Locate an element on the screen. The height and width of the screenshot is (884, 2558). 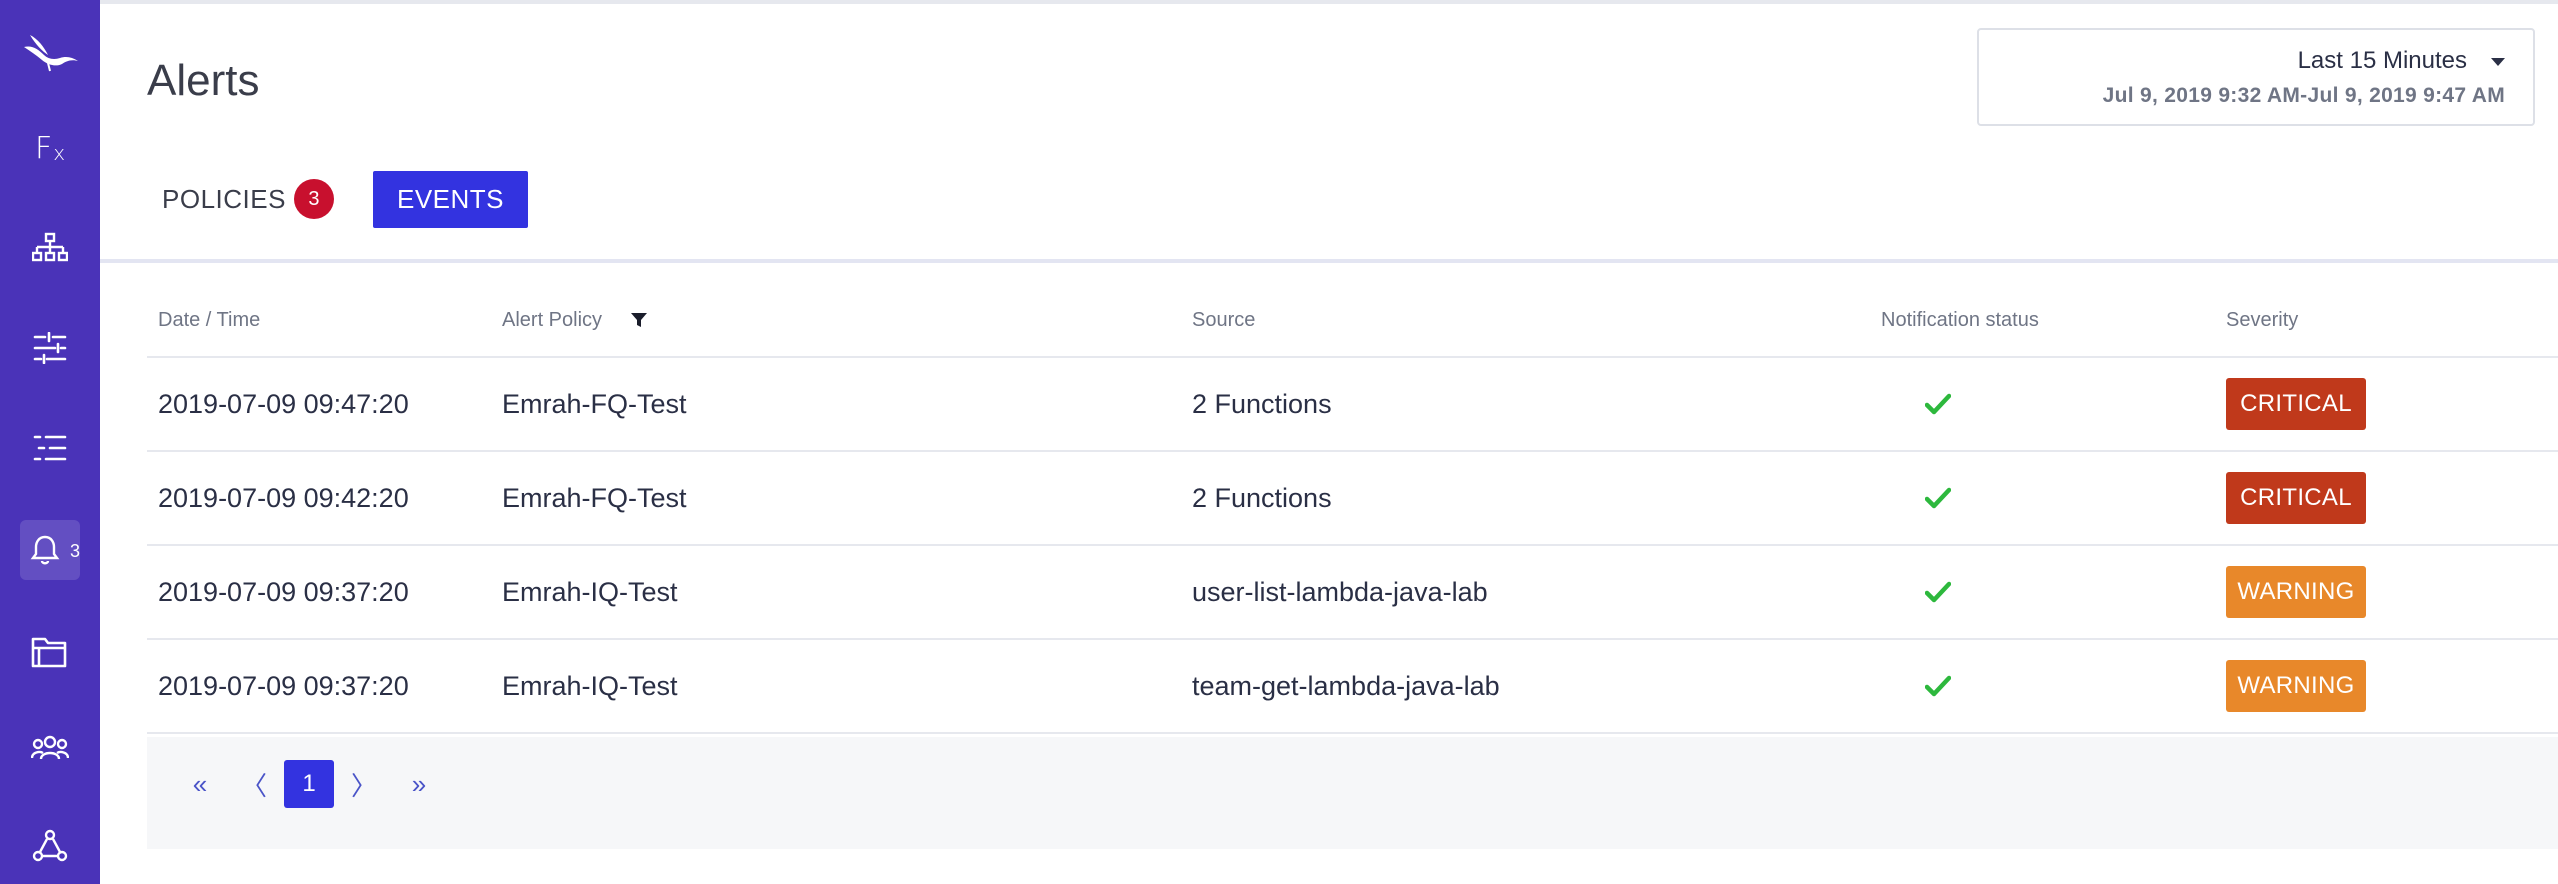
functions-label: Fx is located at coordinates (50, 148).